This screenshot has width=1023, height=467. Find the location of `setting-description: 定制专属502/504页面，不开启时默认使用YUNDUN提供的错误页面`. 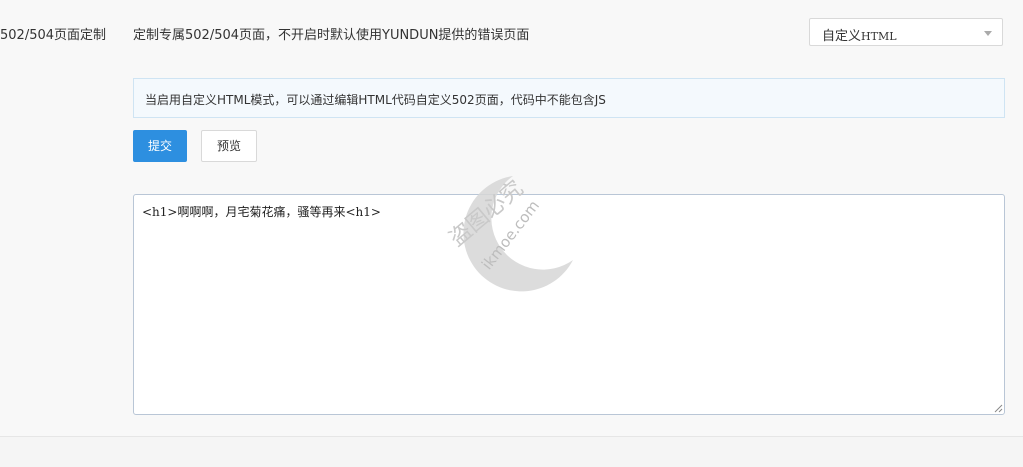

setting-description: 定制专属502/504页面，不开启时默认使用YUNDUN提供的错误页面 is located at coordinates (331, 35).